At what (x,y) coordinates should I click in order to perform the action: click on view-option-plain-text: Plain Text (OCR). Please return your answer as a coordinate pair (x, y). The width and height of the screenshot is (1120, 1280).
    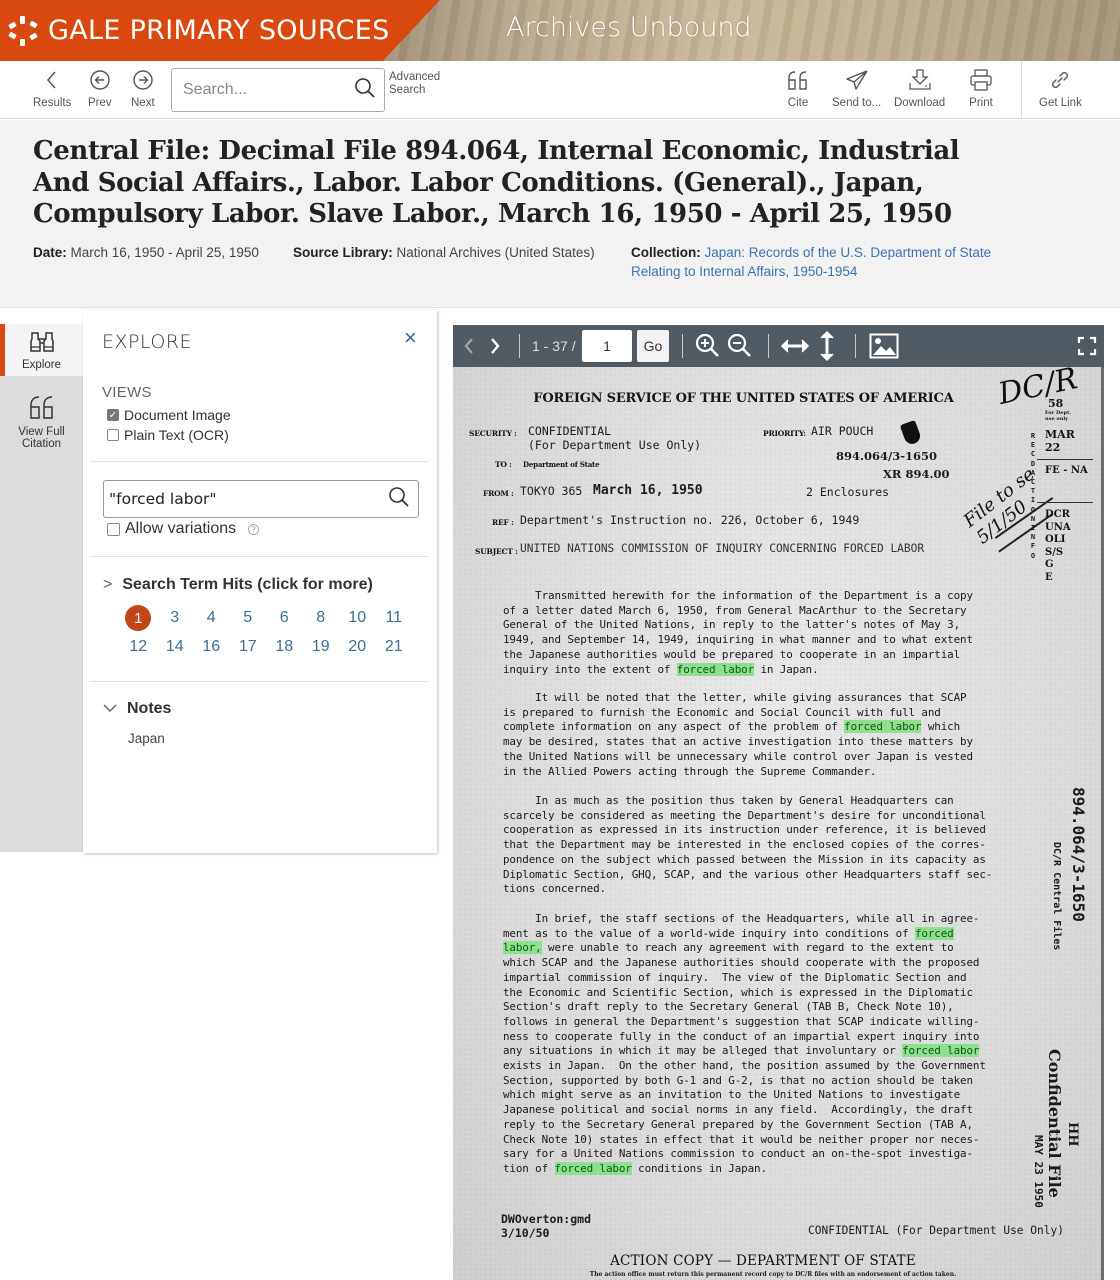
    Looking at the image, I should click on (168, 435).